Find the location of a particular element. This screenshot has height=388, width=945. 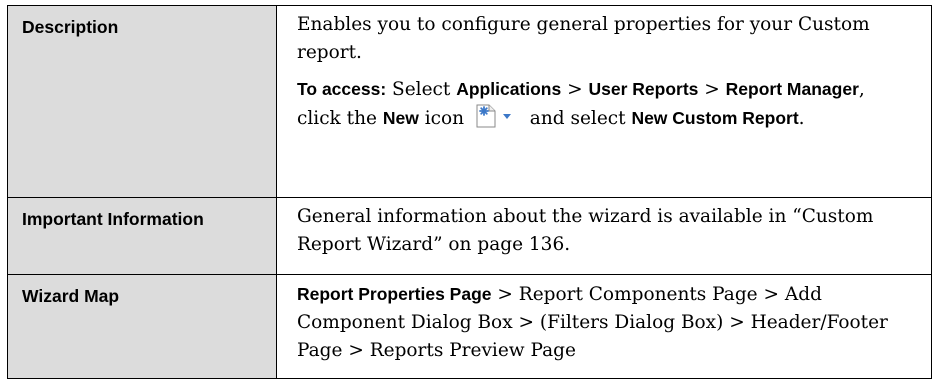

wizard-map-current-page: Report Properties Page is located at coordinates (394, 294).